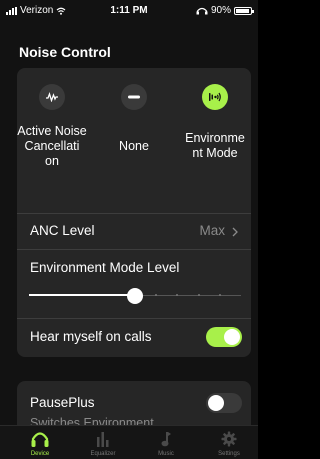  What do you see at coordinates (215, 122) in the screenshot?
I see `mode-environment: Environme nt Mode` at bounding box center [215, 122].